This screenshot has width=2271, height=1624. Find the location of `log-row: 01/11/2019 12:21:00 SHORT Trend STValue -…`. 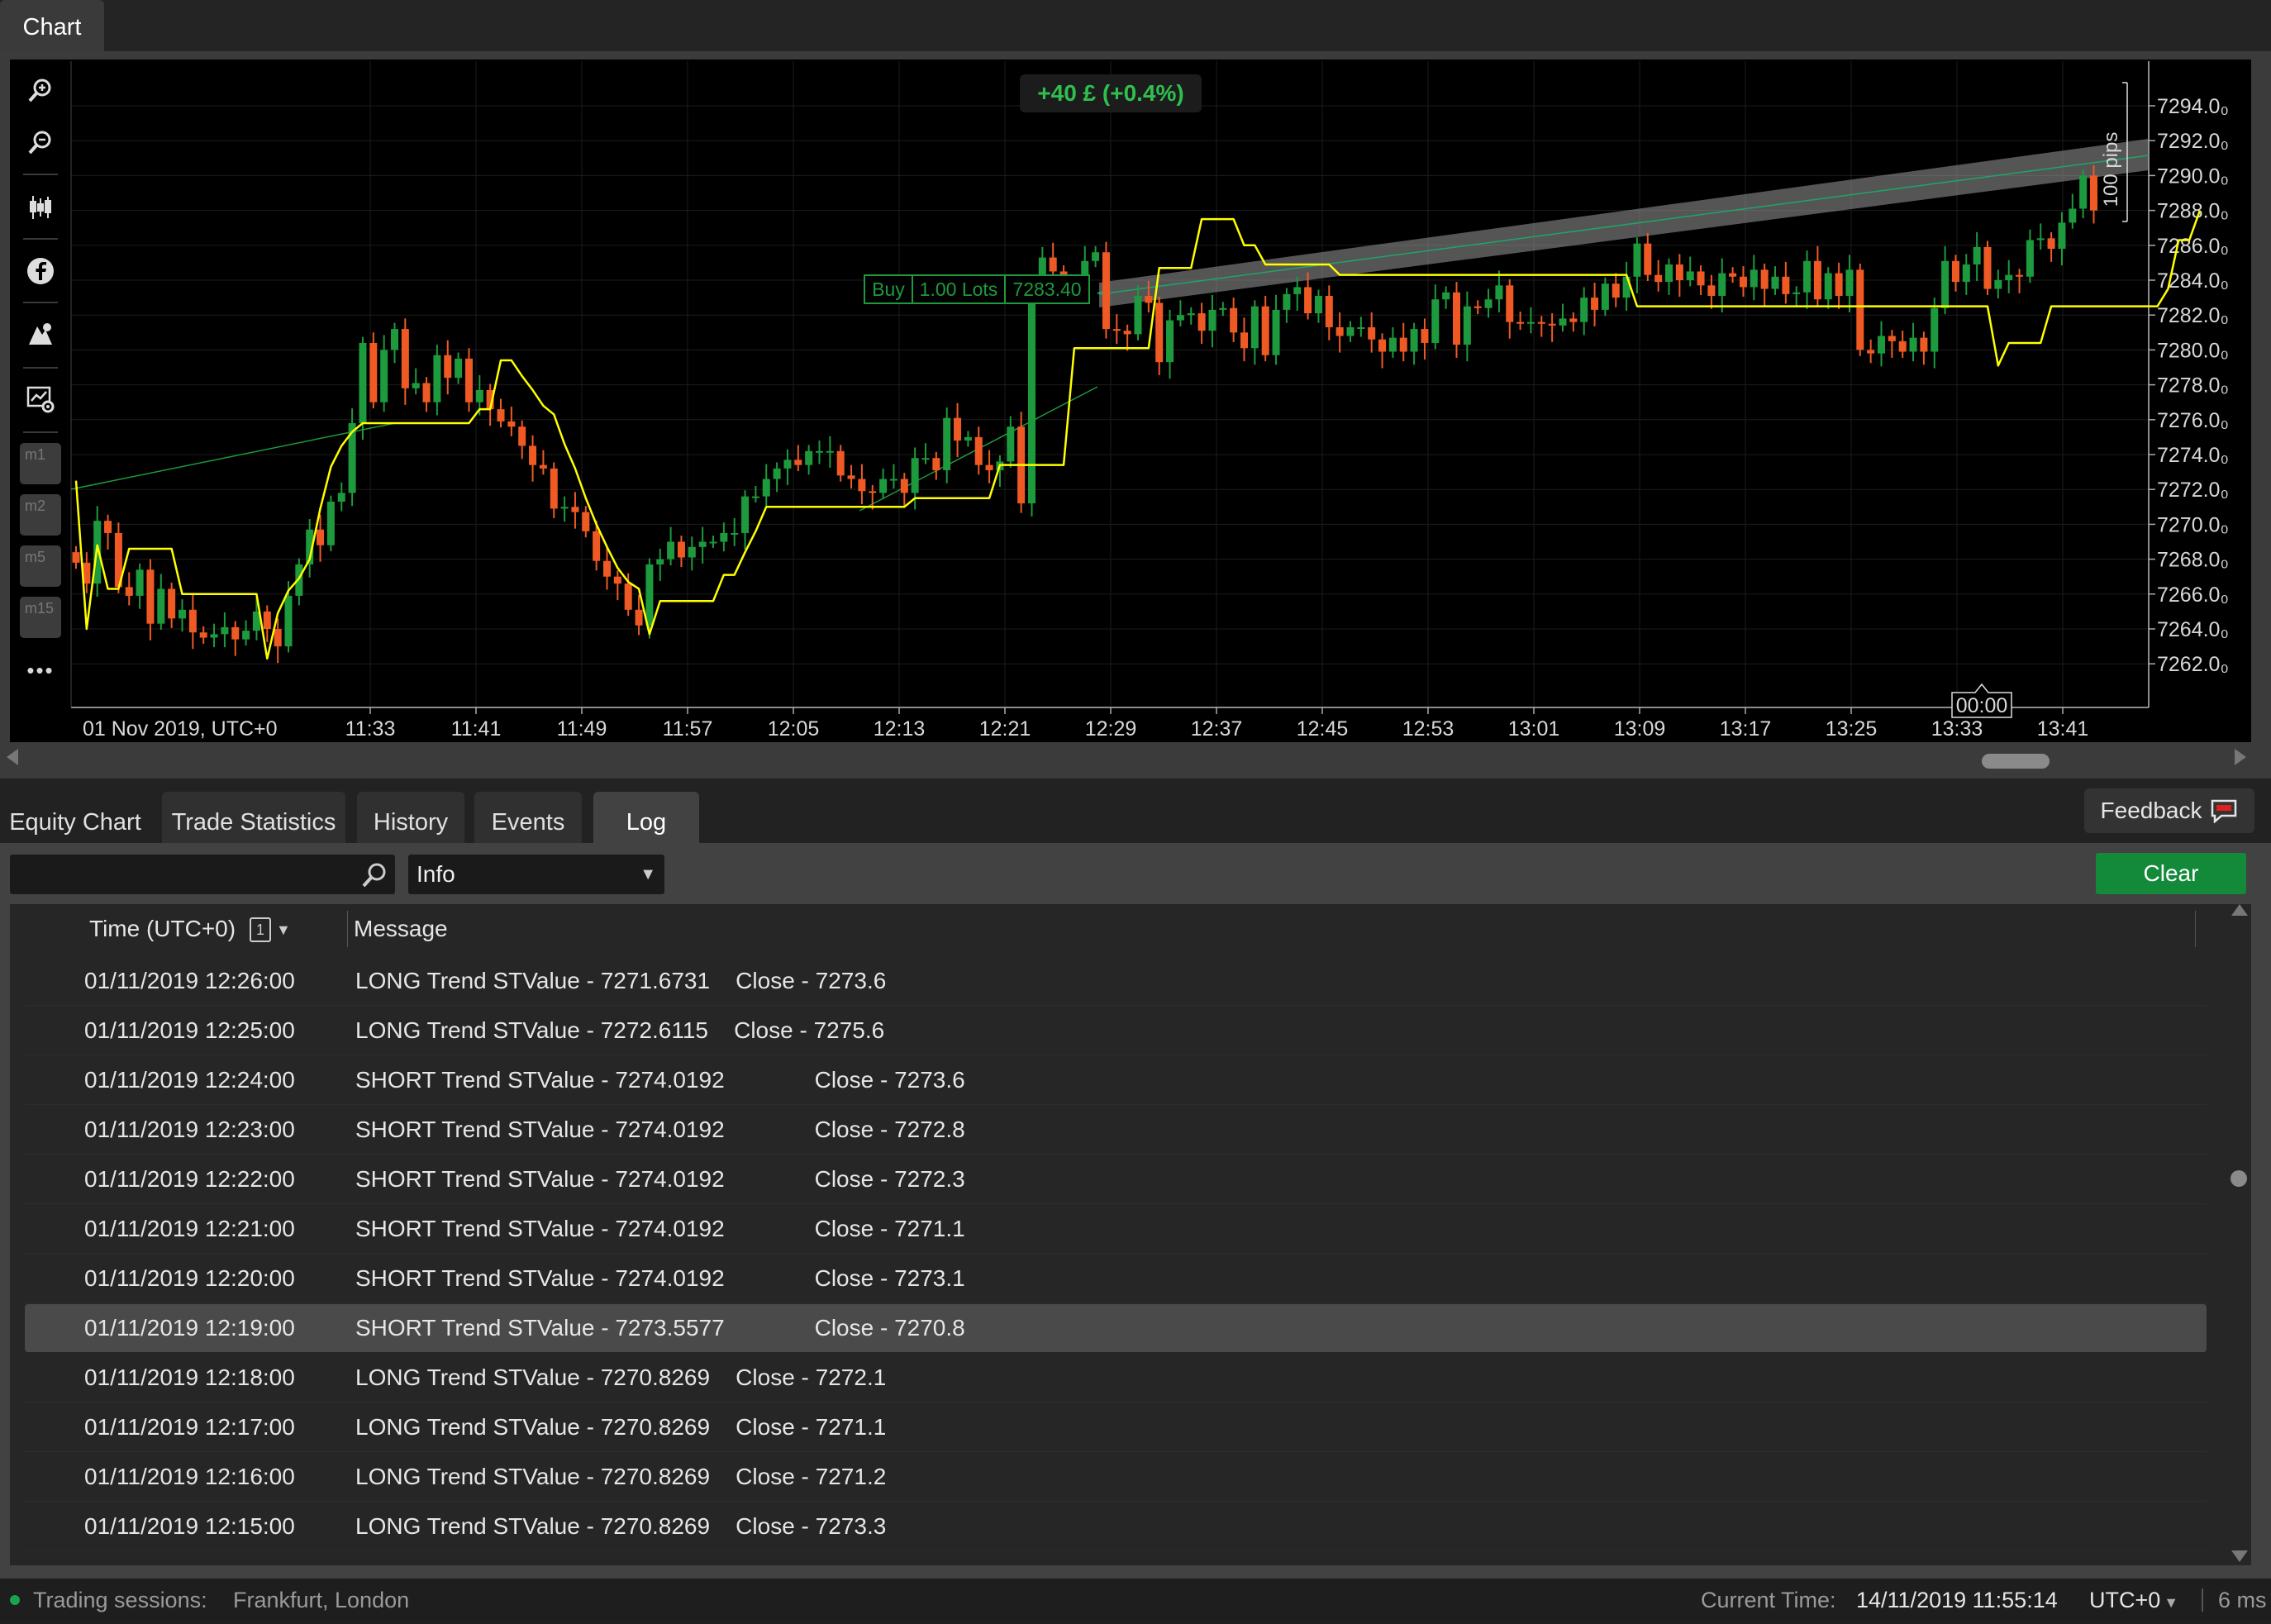

log-row: 01/11/2019 12:21:00 SHORT Trend STValue -… is located at coordinates (1116, 1229).